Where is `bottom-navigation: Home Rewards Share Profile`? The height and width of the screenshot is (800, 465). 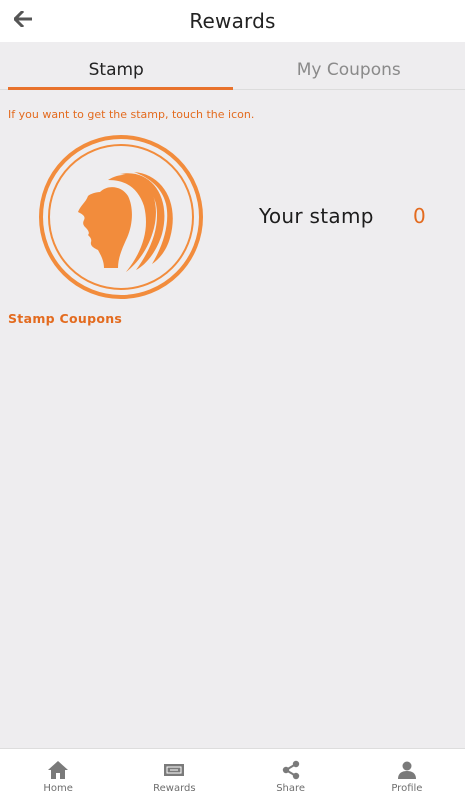 bottom-navigation: Home Rewards Share Profile is located at coordinates (232, 774).